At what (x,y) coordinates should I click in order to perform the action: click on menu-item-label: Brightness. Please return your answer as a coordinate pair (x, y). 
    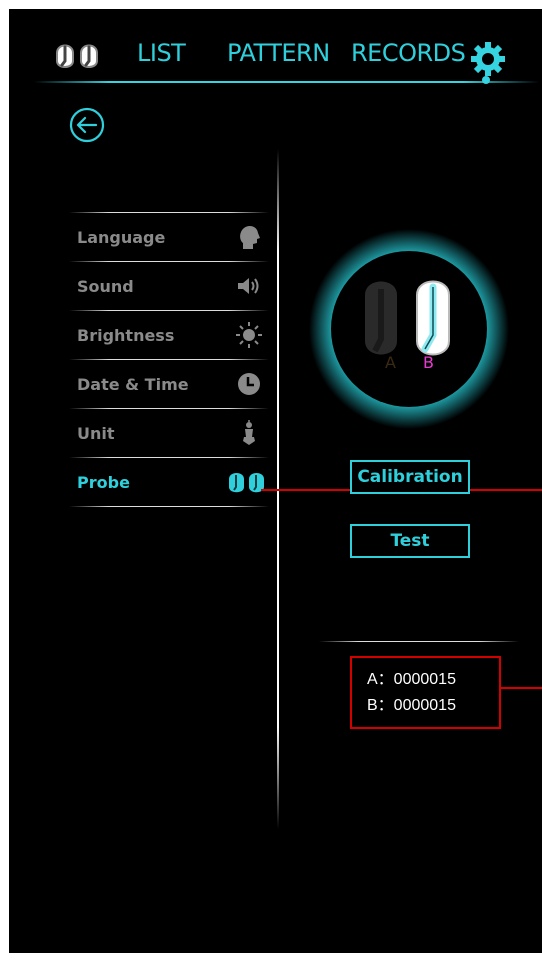
    Looking at the image, I should click on (126, 335).